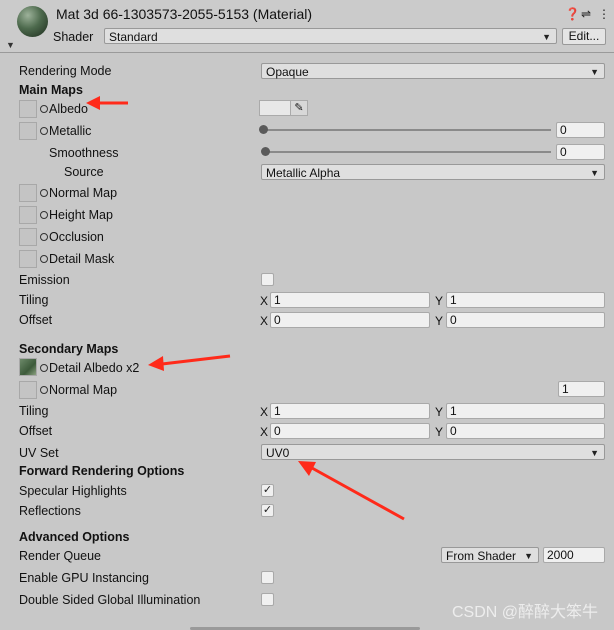 The width and height of the screenshot is (614, 630). What do you see at coordinates (351, 491) in the screenshot?
I see `arrow-to-uv-set` at bounding box center [351, 491].